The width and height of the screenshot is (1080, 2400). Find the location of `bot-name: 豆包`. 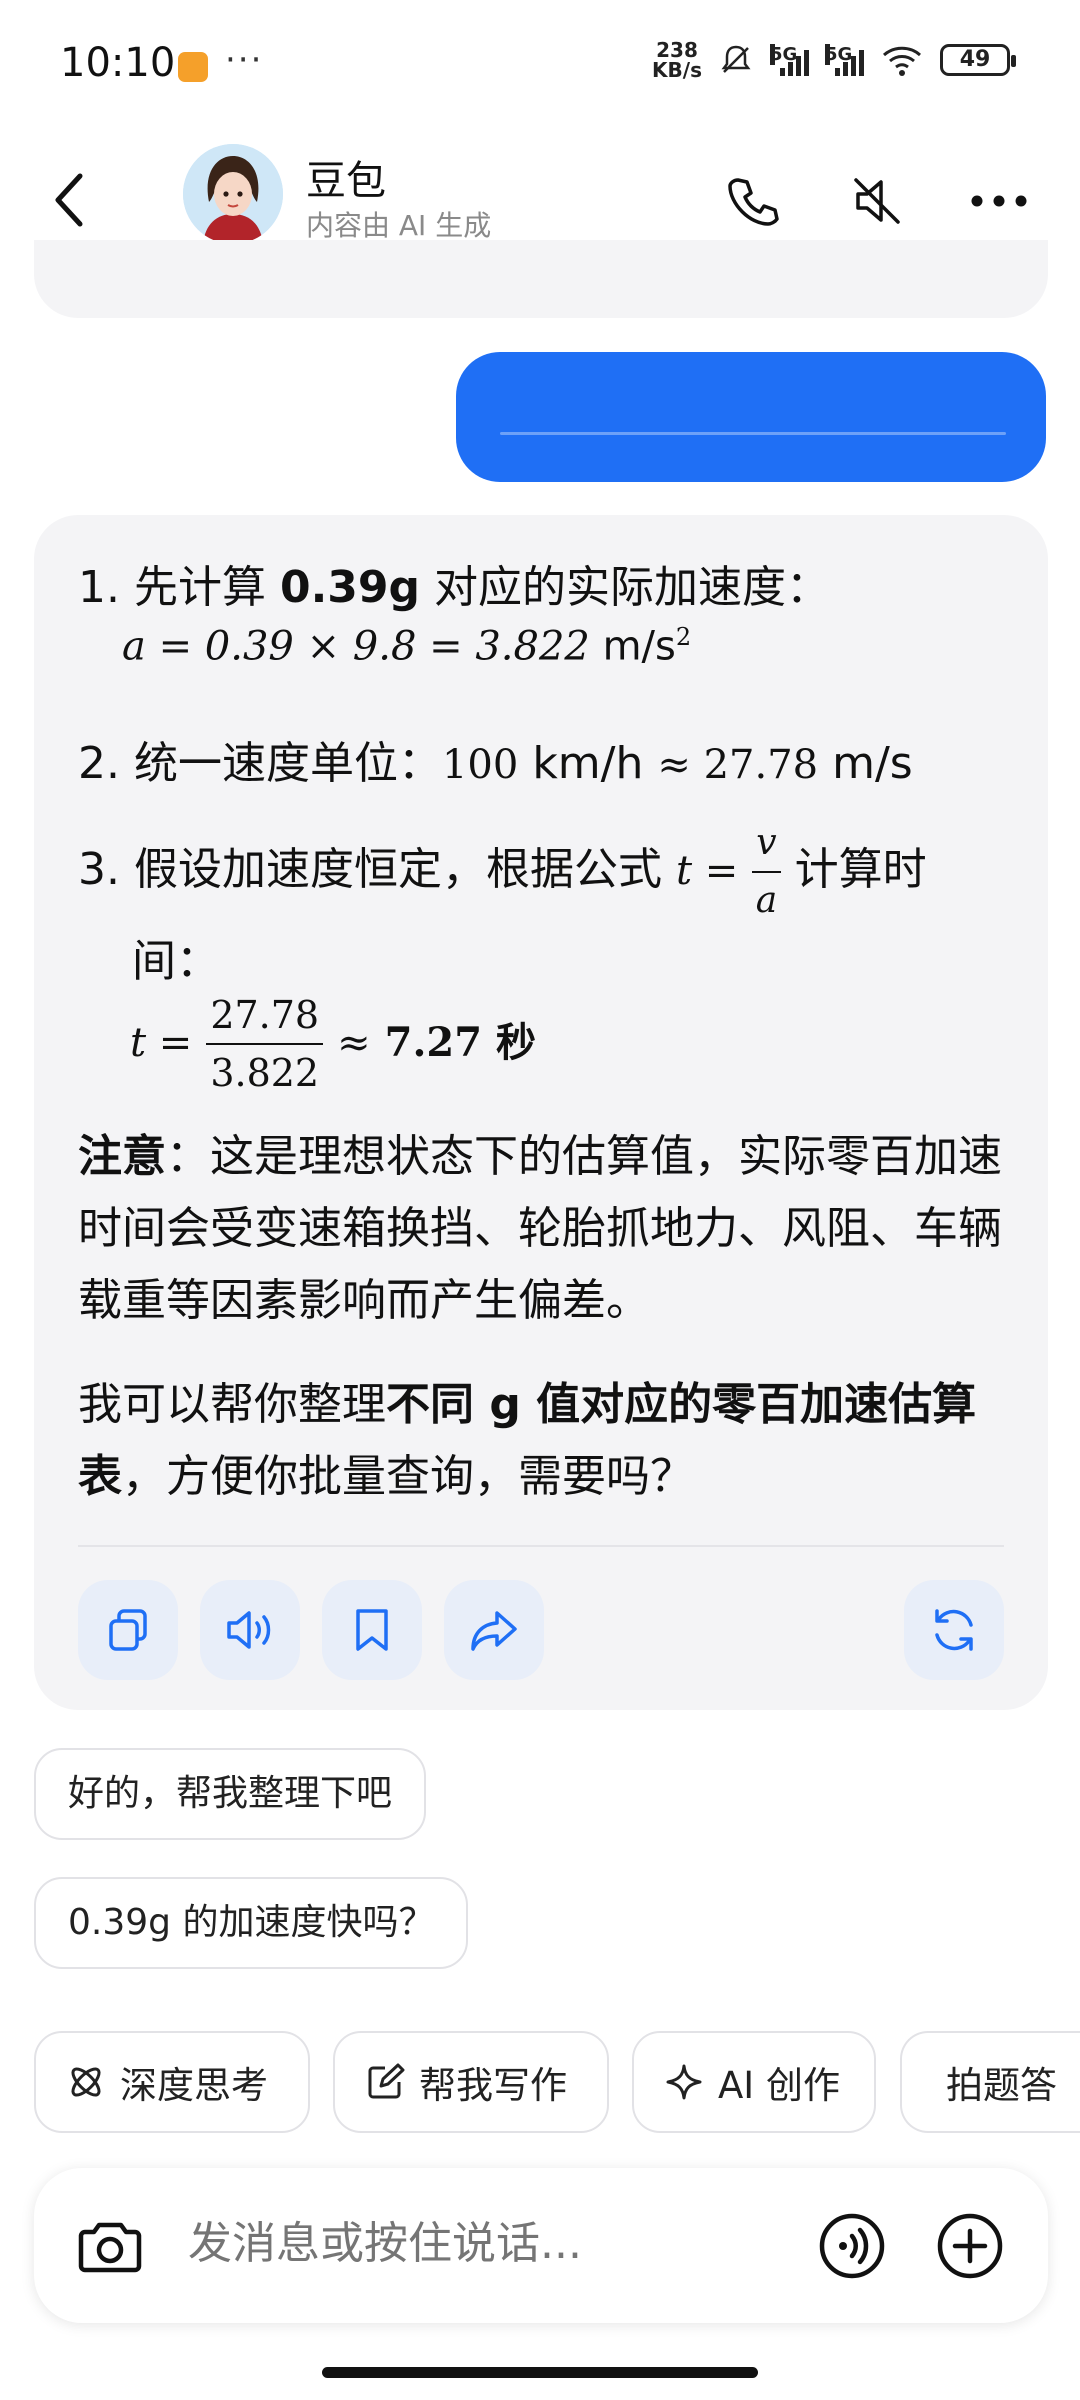

bot-name: 豆包 is located at coordinates (346, 181).